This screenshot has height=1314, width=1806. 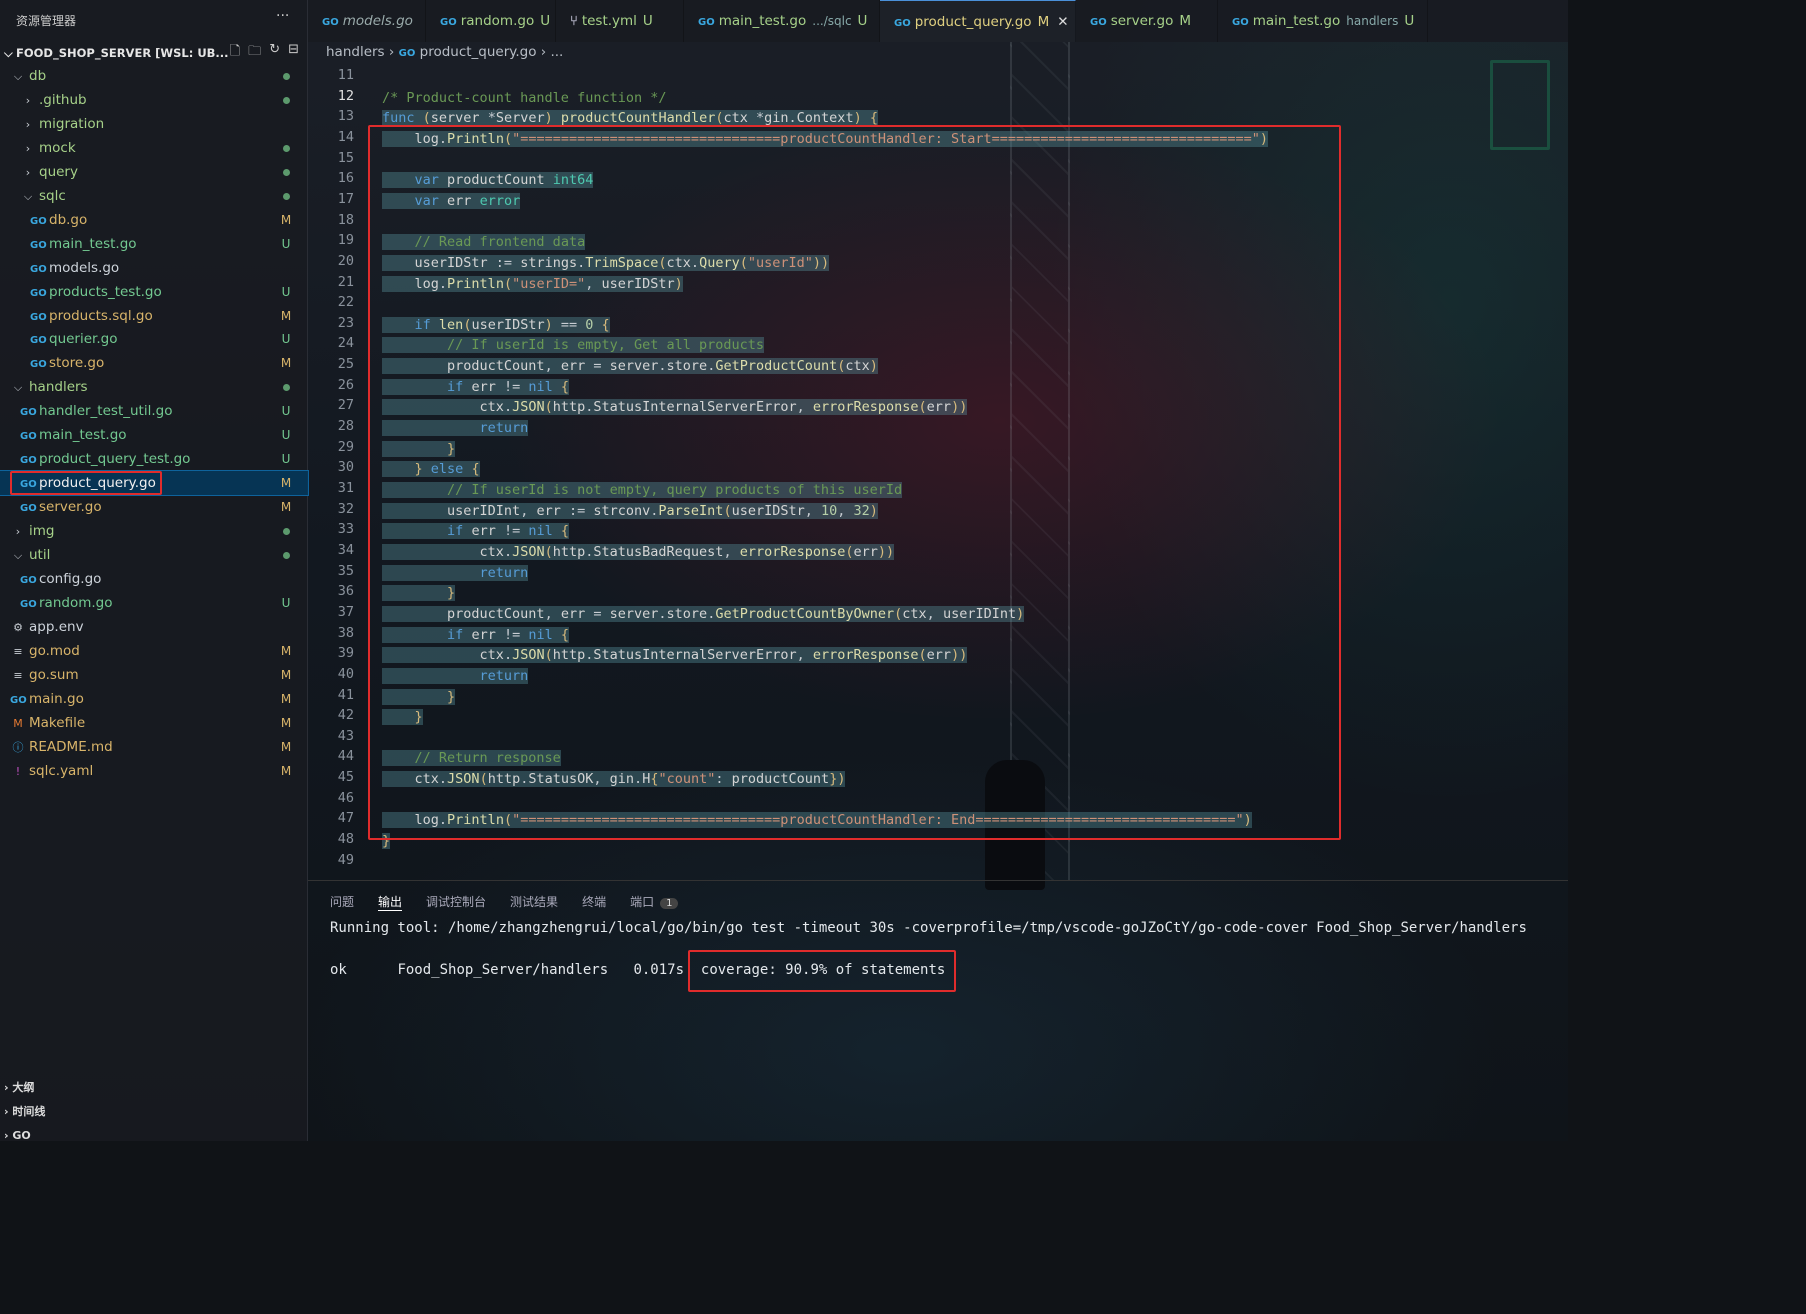 I want to click on tree-item: GO config.go, so click(x=154, y=579).